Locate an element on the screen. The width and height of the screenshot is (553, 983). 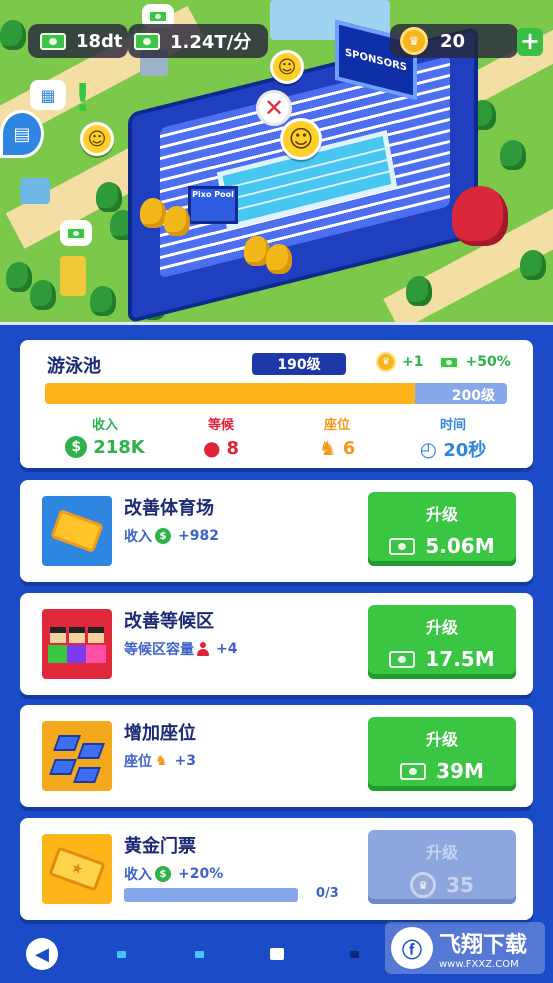
upgrade-title: 改善等候区 is located at coordinates (169, 621).